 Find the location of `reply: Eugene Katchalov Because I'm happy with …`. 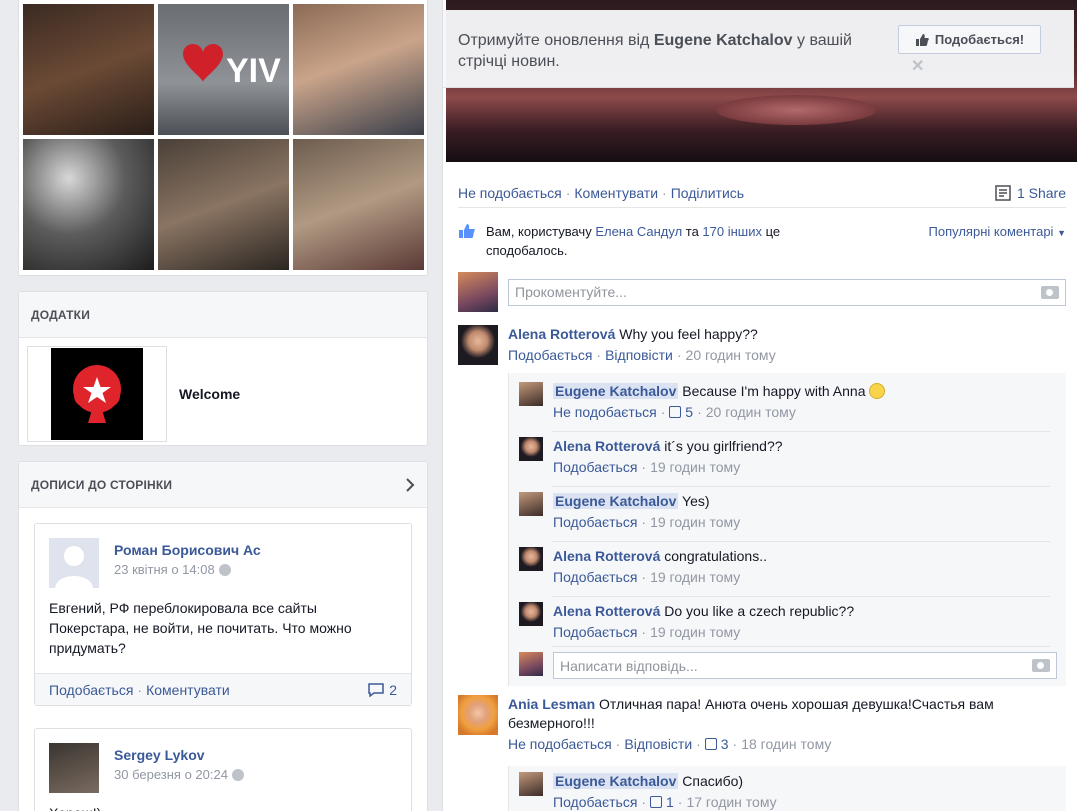

reply: Eugene Katchalov Because I'm happy with … is located at coordinates (702, 402).